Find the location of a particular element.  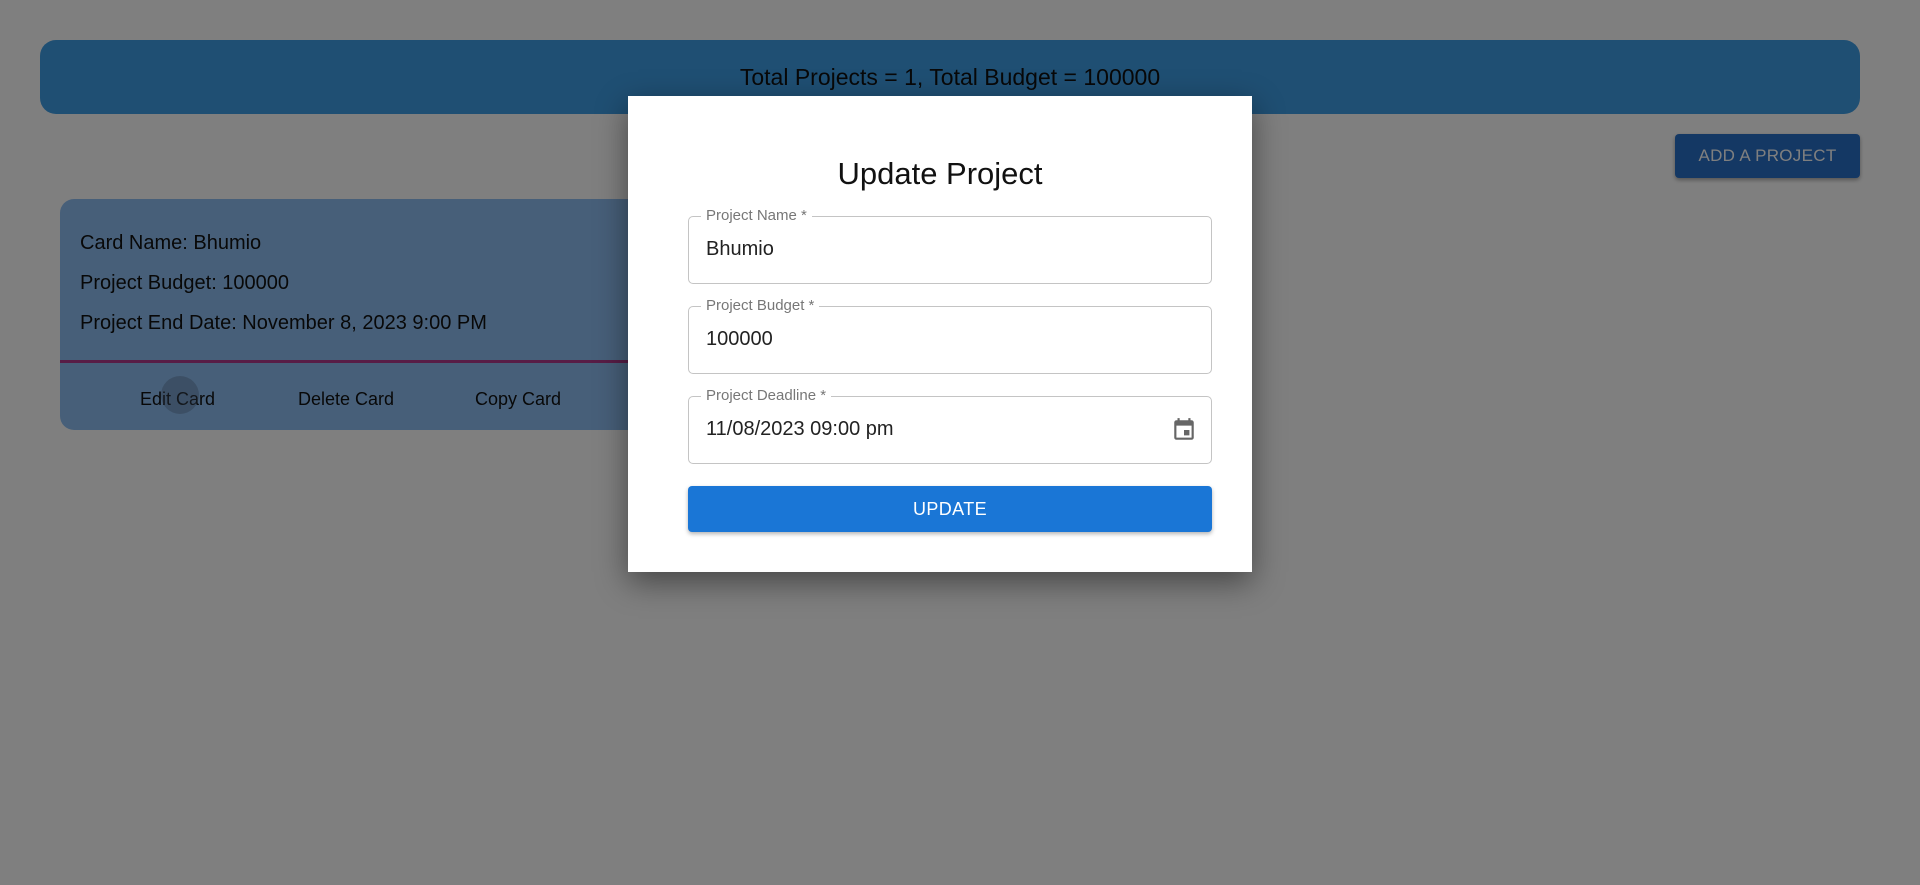

project-name-field: Project Name * Bhumio is located at coordinates (950, 245).